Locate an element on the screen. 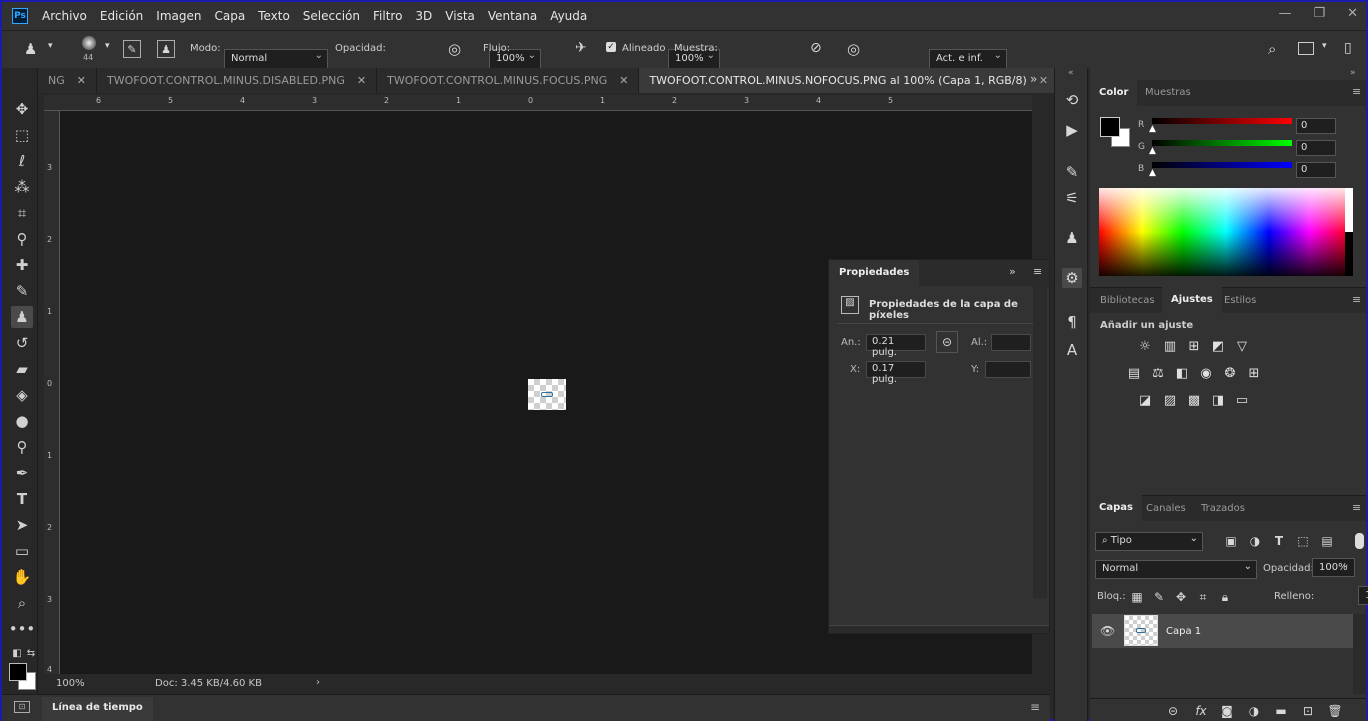 The image size is (1368, 721). brush-tool-icon: ✎ is located at coordinates (22, 291).